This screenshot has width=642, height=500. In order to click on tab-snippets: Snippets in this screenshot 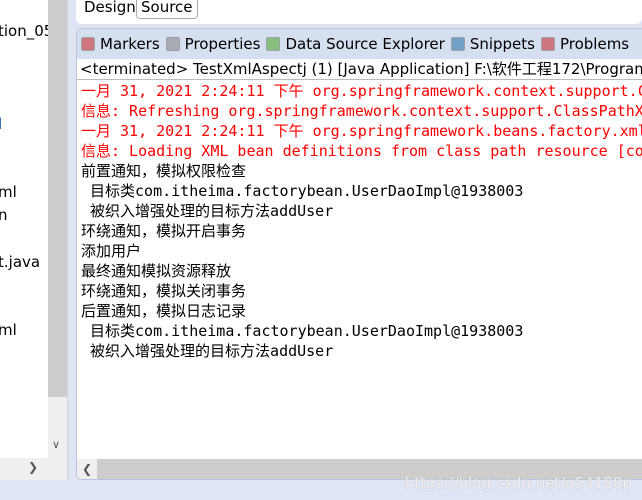, I will do `click(492, 44)`.